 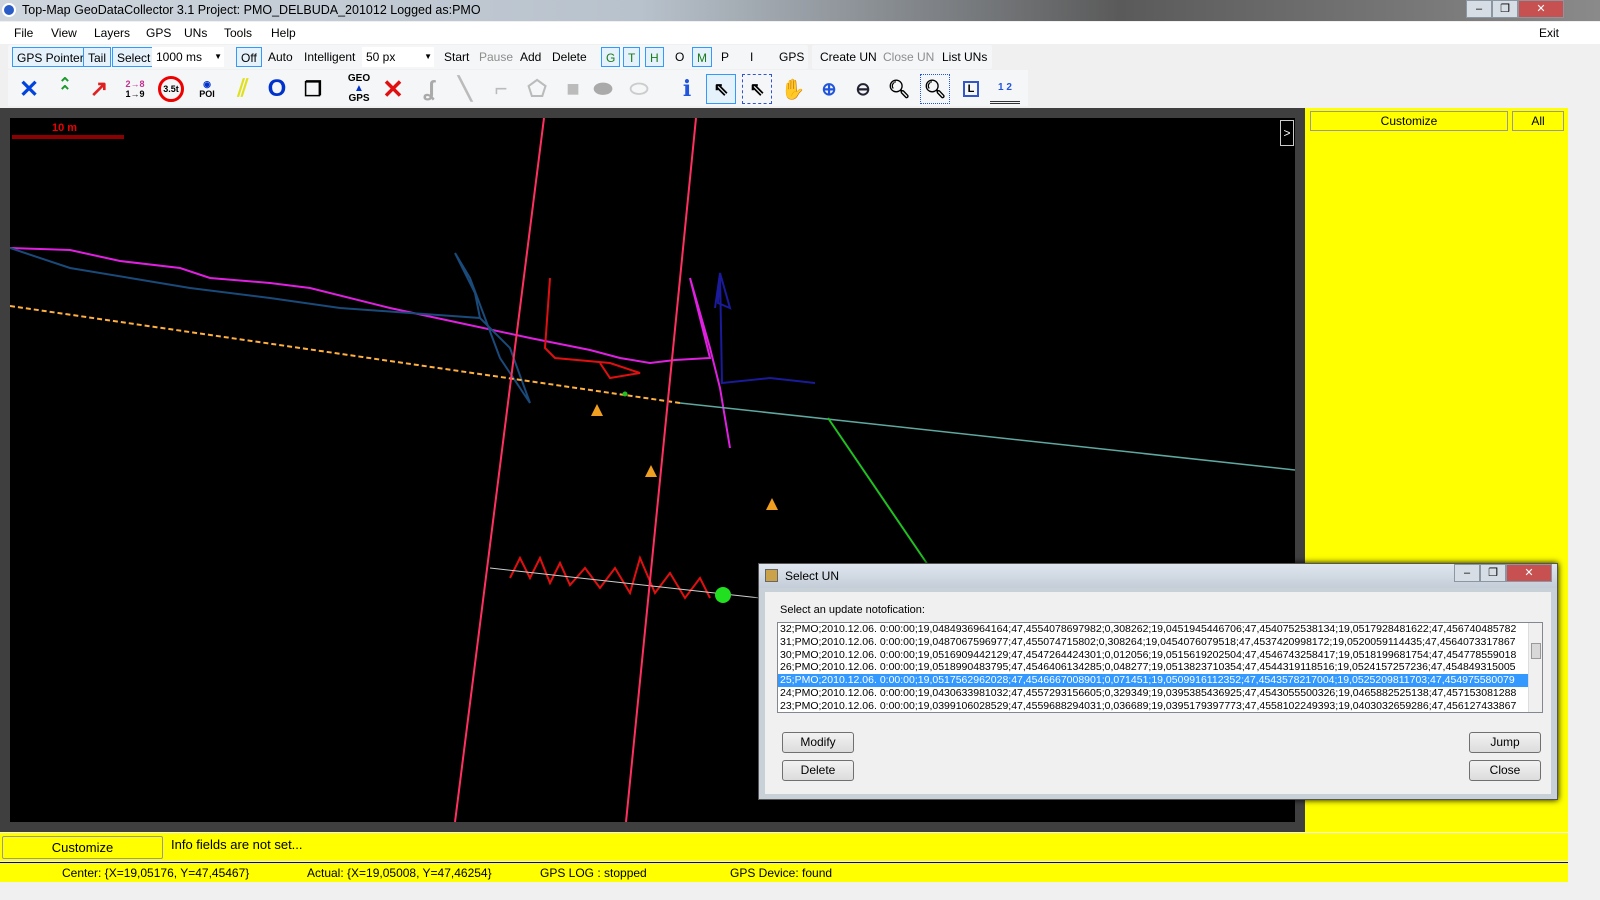 I want to click on create-un-button: Create UN, so click(x=848, y=57).